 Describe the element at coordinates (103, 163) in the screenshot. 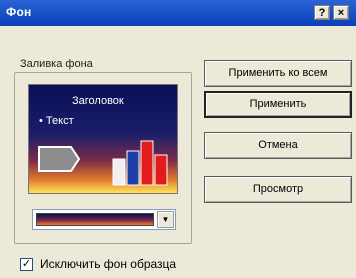

I see `preview-graphics` at that location.